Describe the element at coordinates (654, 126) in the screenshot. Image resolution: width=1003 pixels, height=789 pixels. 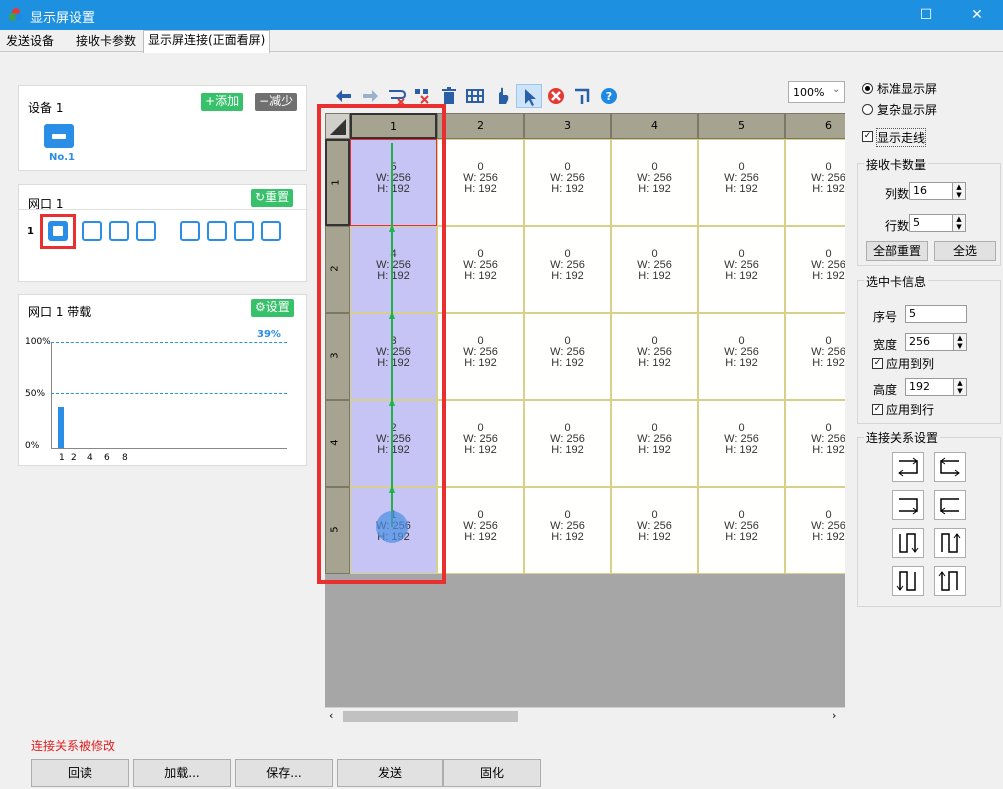
I see `column-header: 4` at that location.